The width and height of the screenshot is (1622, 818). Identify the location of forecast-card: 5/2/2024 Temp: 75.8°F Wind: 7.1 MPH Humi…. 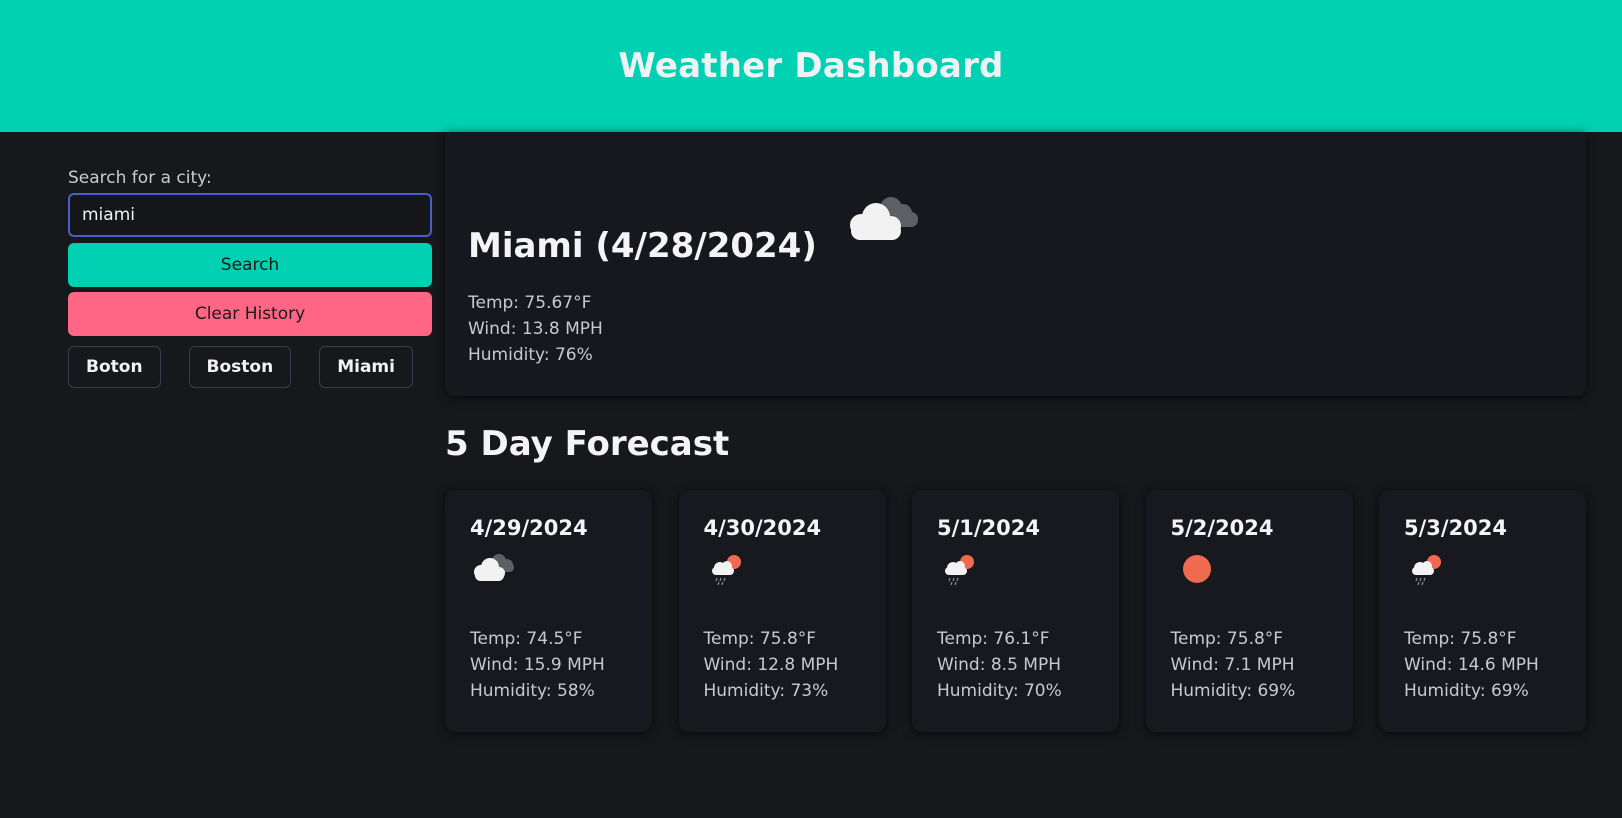
(1249, 611).